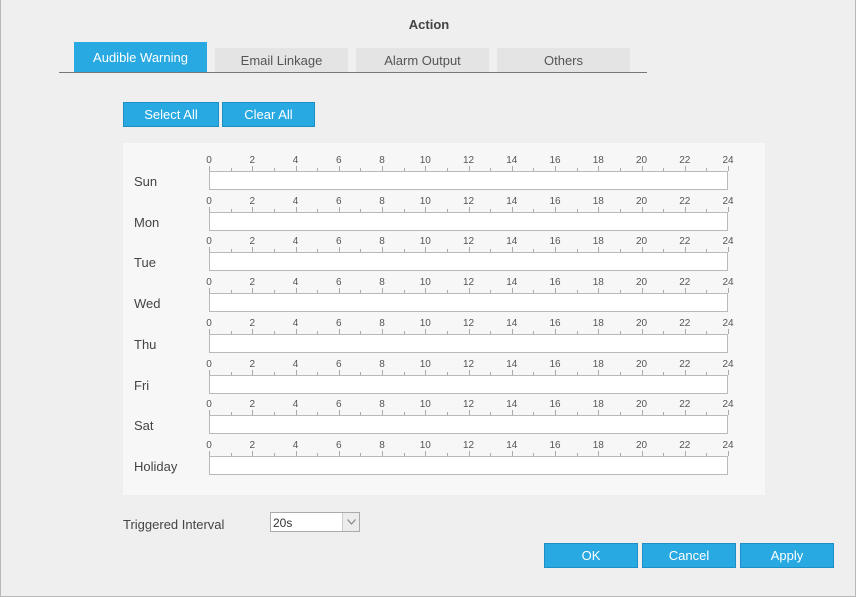 The height and width of the screenshot is (597, 856). Describe the element at coordinates (146, 181) in the screenshot. I see `day-label: Sun` at that location.